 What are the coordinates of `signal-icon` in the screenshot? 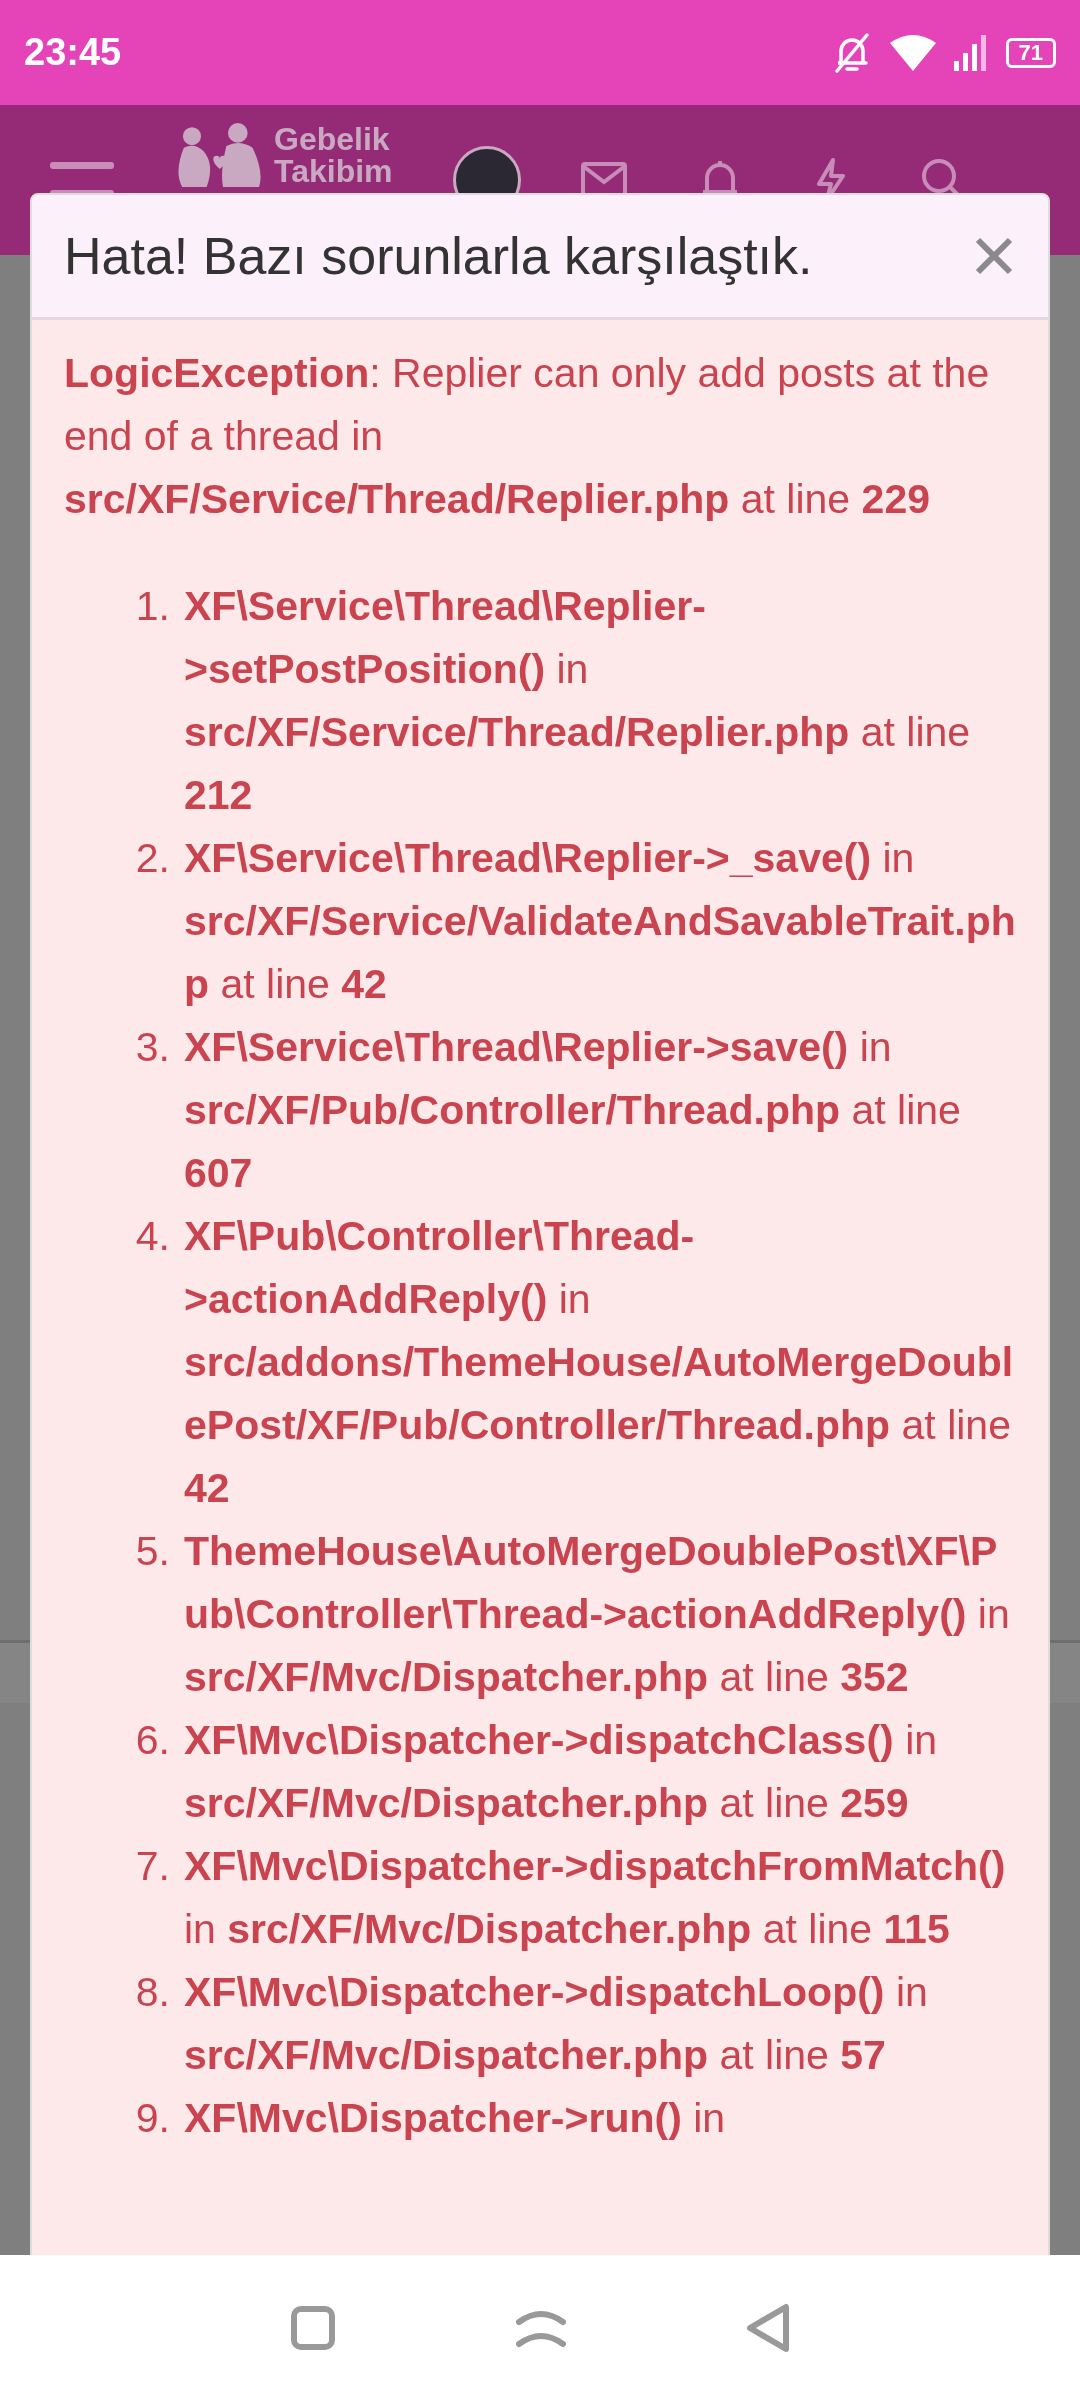 It's located at (970, 52).